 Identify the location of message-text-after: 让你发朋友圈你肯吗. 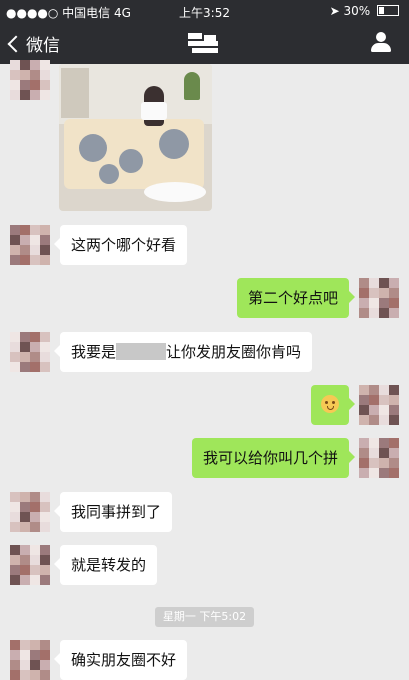
(234, 352).